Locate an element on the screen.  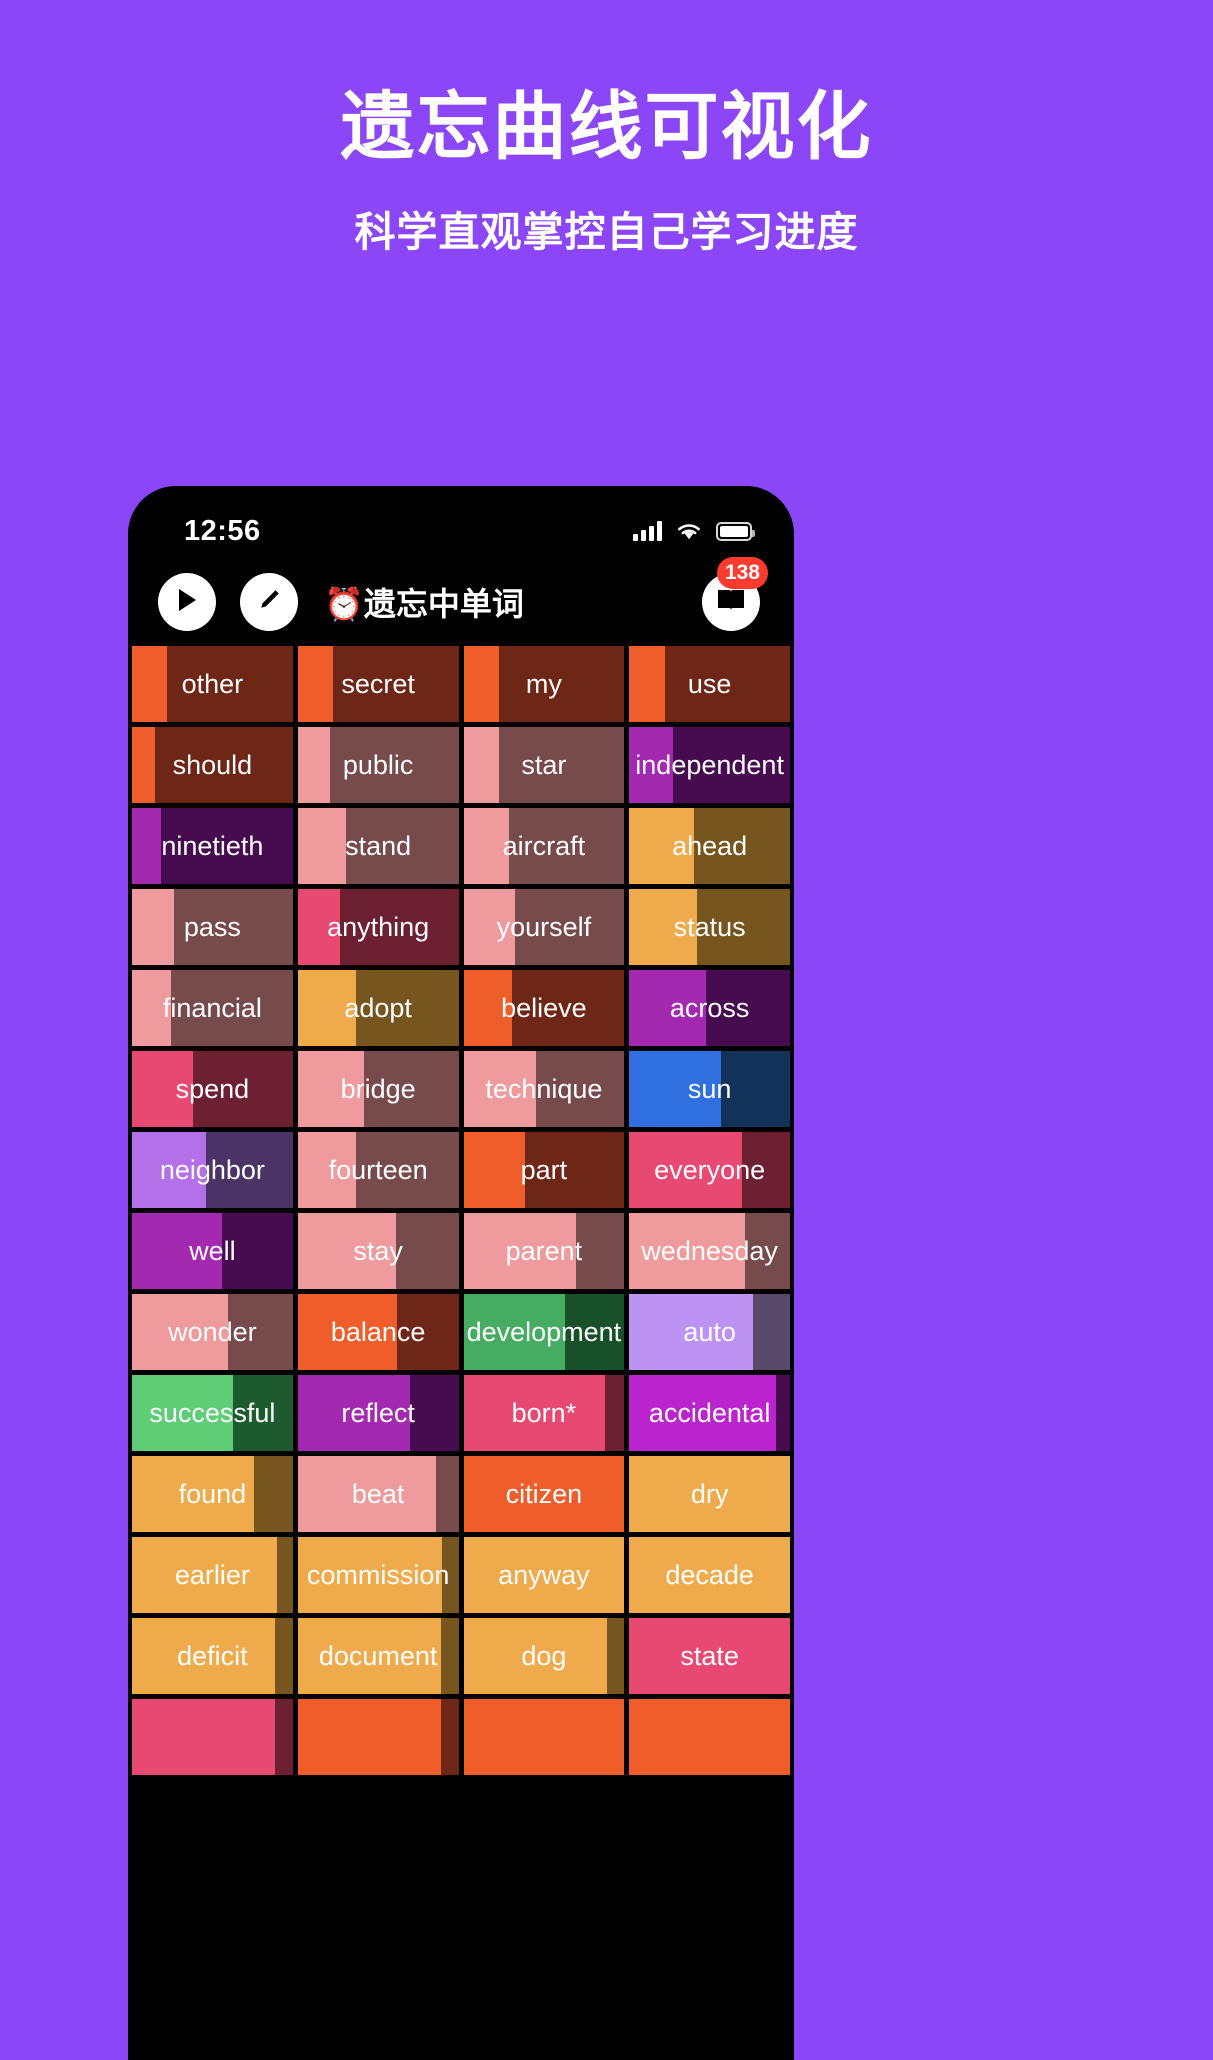
wordbook-button: 138 is located at coordinates (735, 594).